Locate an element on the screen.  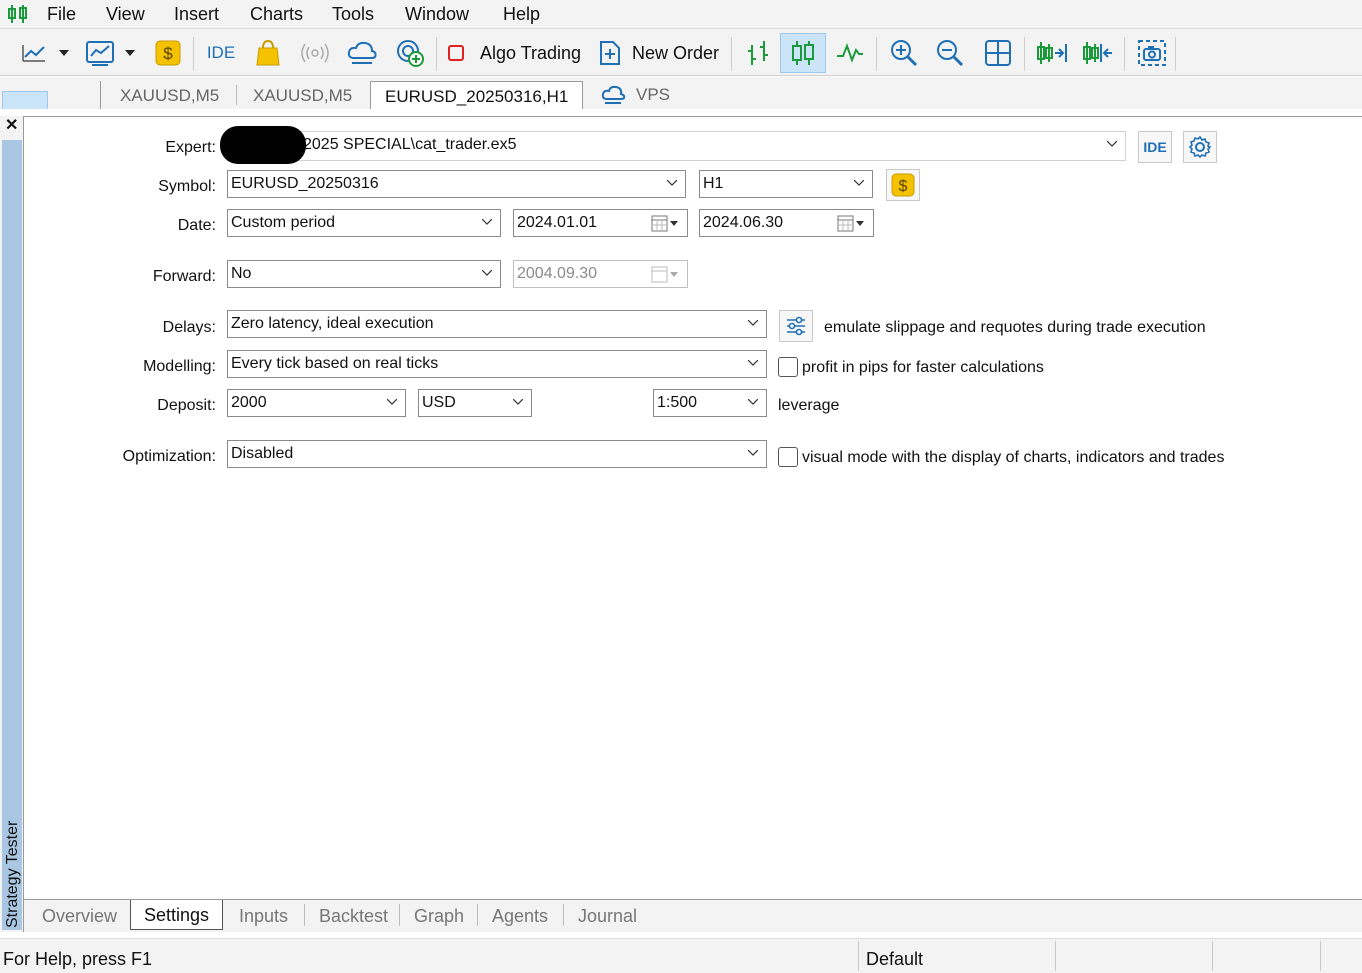
tab-xauusd-m5-1: XAUUSD,M5 is located at coordinates (169, 95).